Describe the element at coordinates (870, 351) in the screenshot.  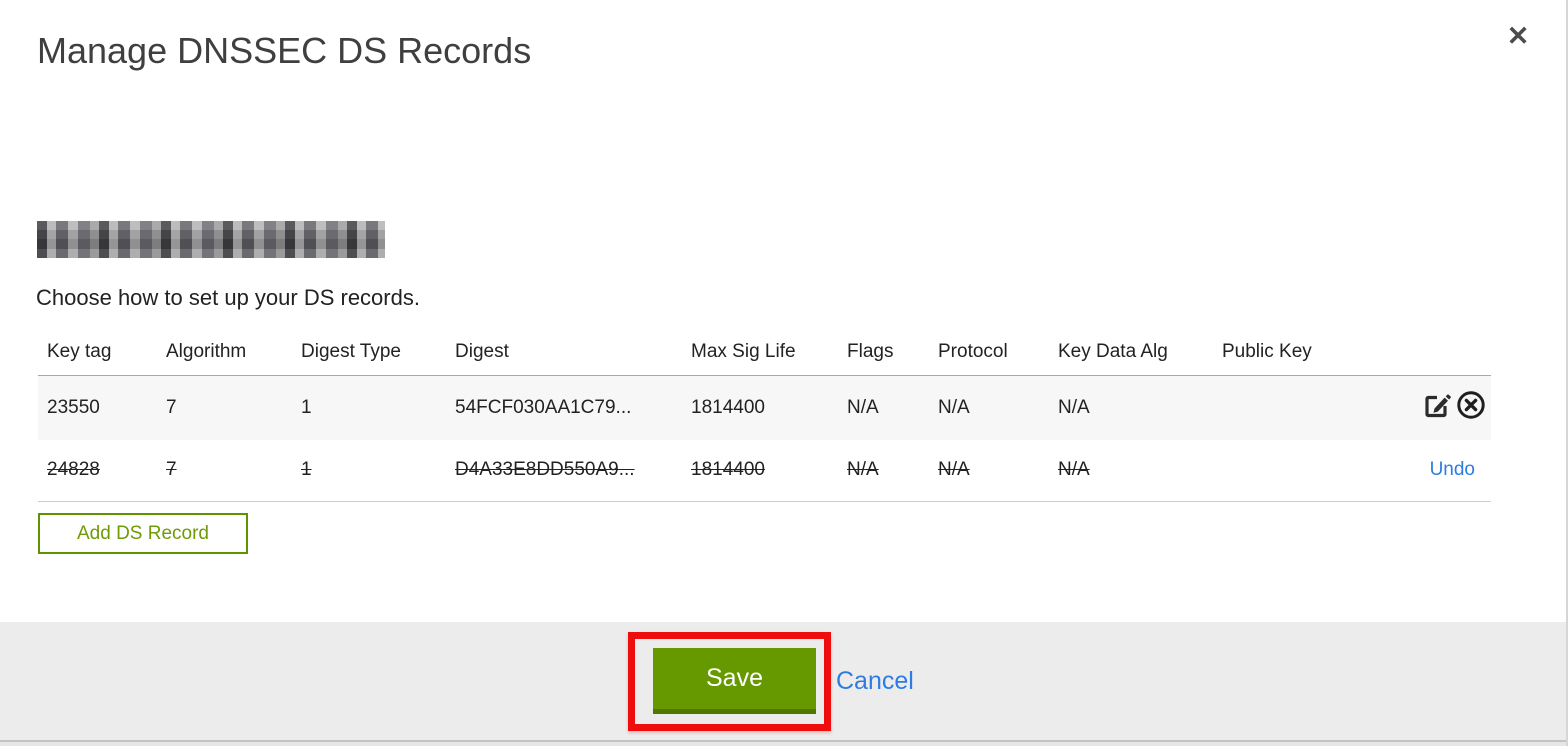
I see `col-header-flags: Flags` at that location.